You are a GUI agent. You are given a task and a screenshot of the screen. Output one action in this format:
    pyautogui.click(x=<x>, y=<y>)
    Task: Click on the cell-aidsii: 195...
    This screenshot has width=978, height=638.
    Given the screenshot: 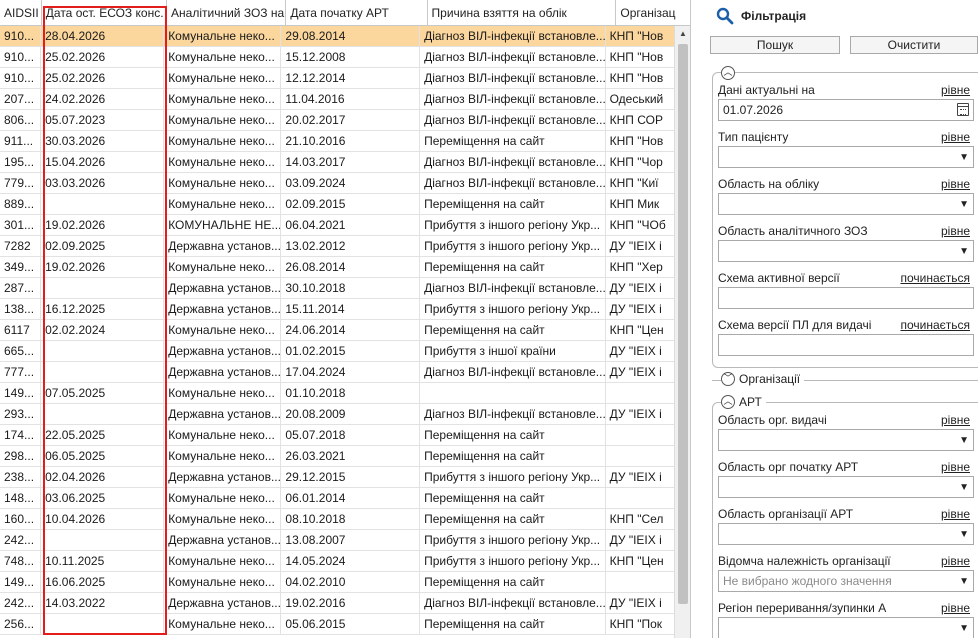 What is the action you would take?
    pyautogui.click(x=21, y=162)
    